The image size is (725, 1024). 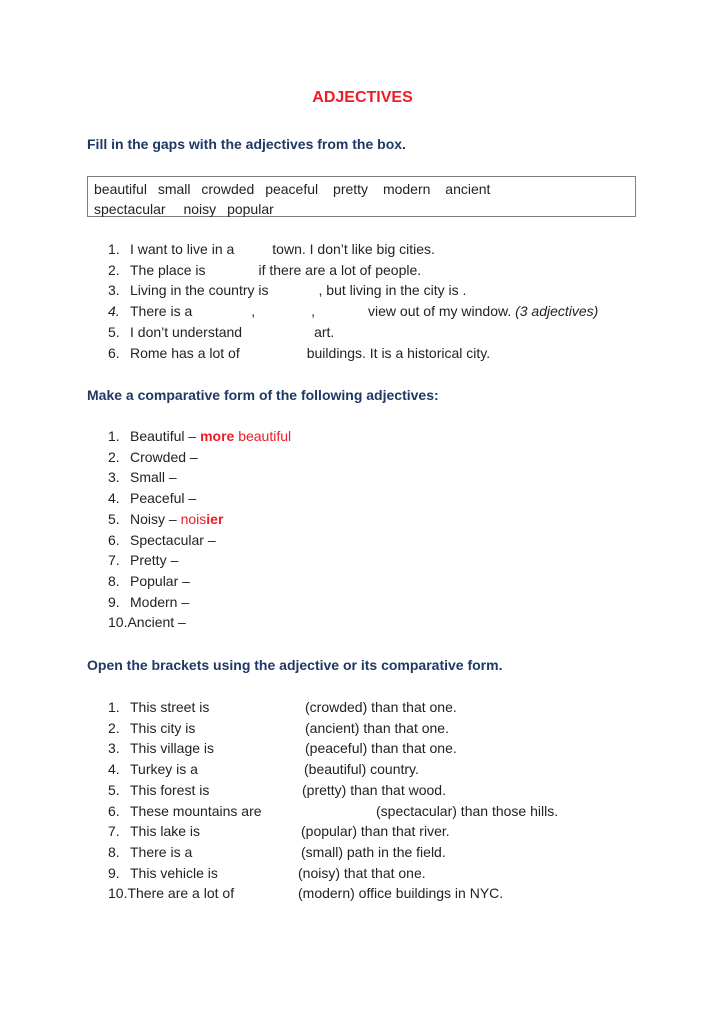 I want to click on word-box-item: noisy, so click(x=200, y=209).